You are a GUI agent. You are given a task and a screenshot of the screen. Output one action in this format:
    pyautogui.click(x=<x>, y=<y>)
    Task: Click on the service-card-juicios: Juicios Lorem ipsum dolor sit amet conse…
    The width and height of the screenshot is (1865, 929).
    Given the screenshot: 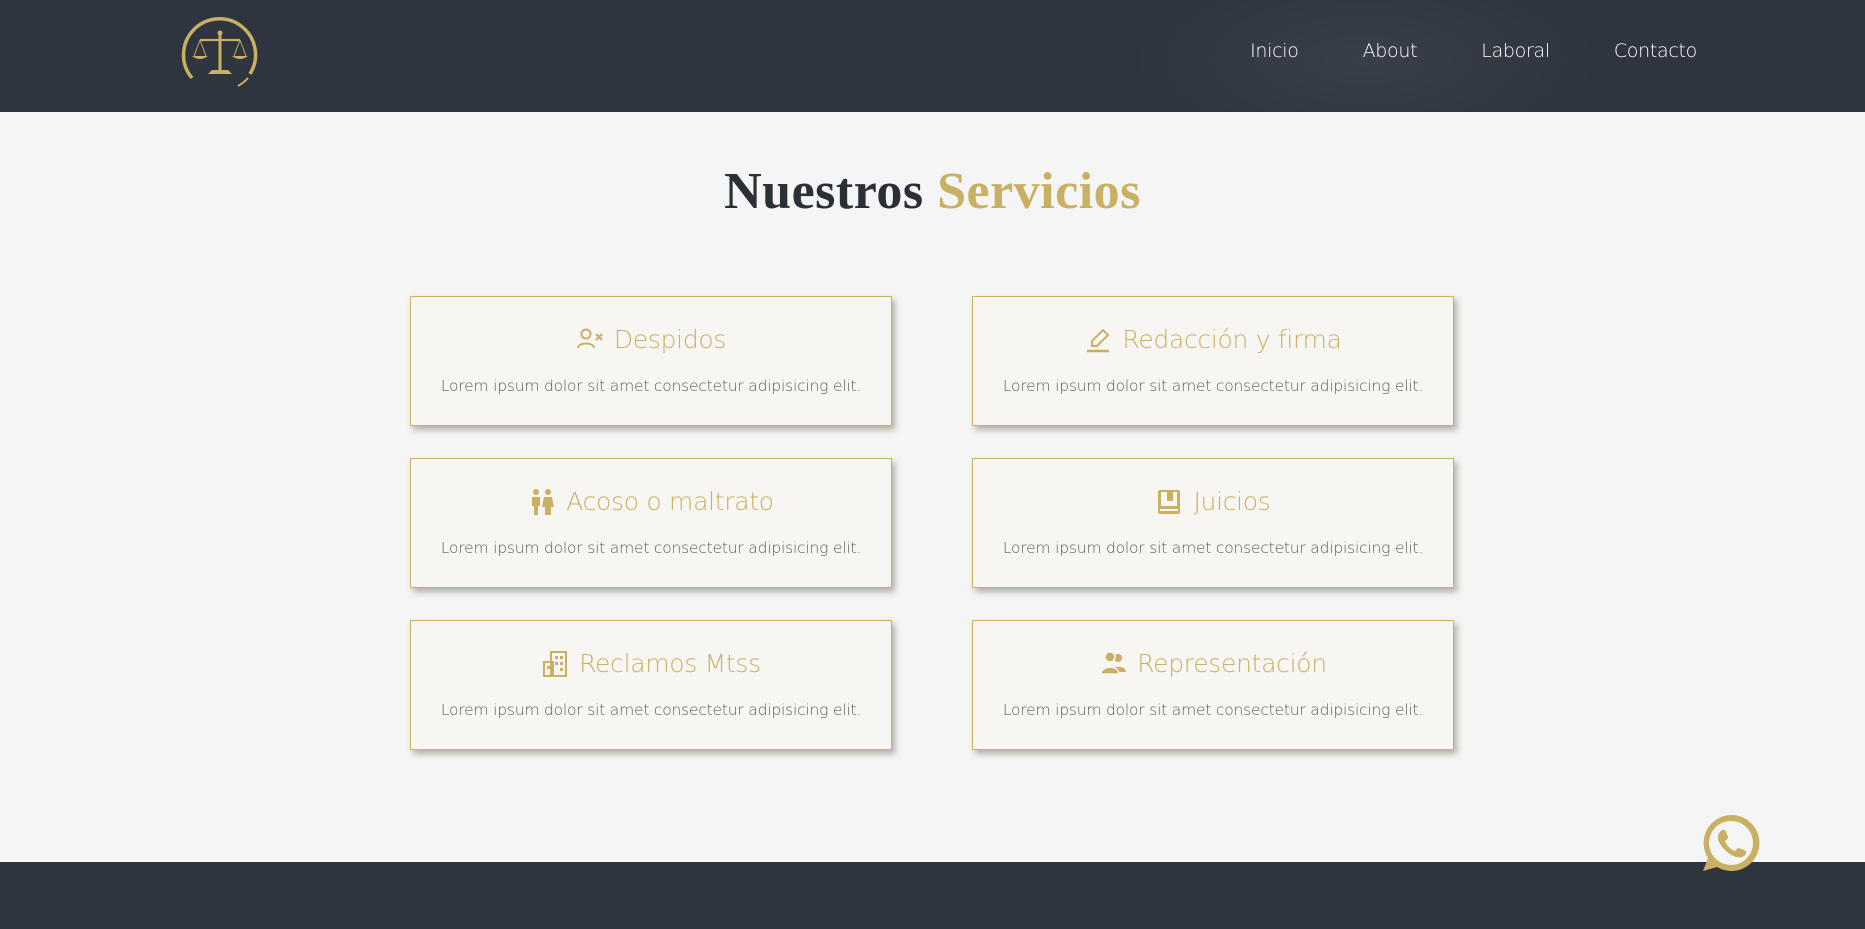 What is the action you would take?
    pyautogui.click(x=1213, y=523)
    